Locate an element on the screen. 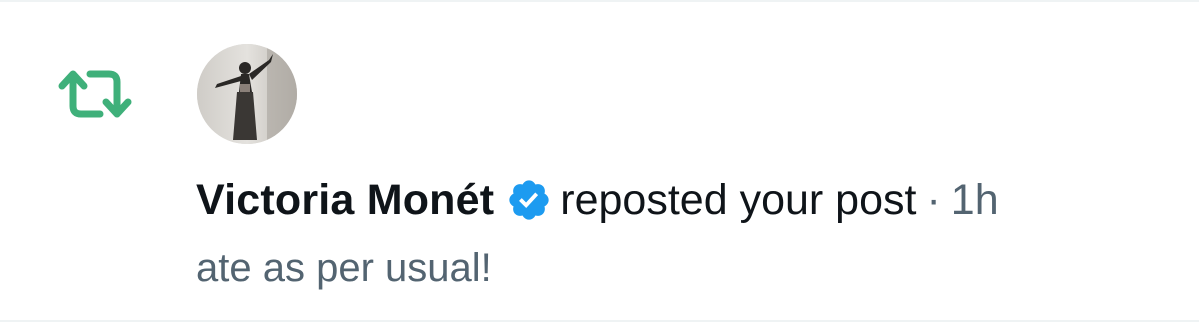 The width and height of the screenshot is (1199, 324). timestamp: 1h is located at coordinates (974, 200).